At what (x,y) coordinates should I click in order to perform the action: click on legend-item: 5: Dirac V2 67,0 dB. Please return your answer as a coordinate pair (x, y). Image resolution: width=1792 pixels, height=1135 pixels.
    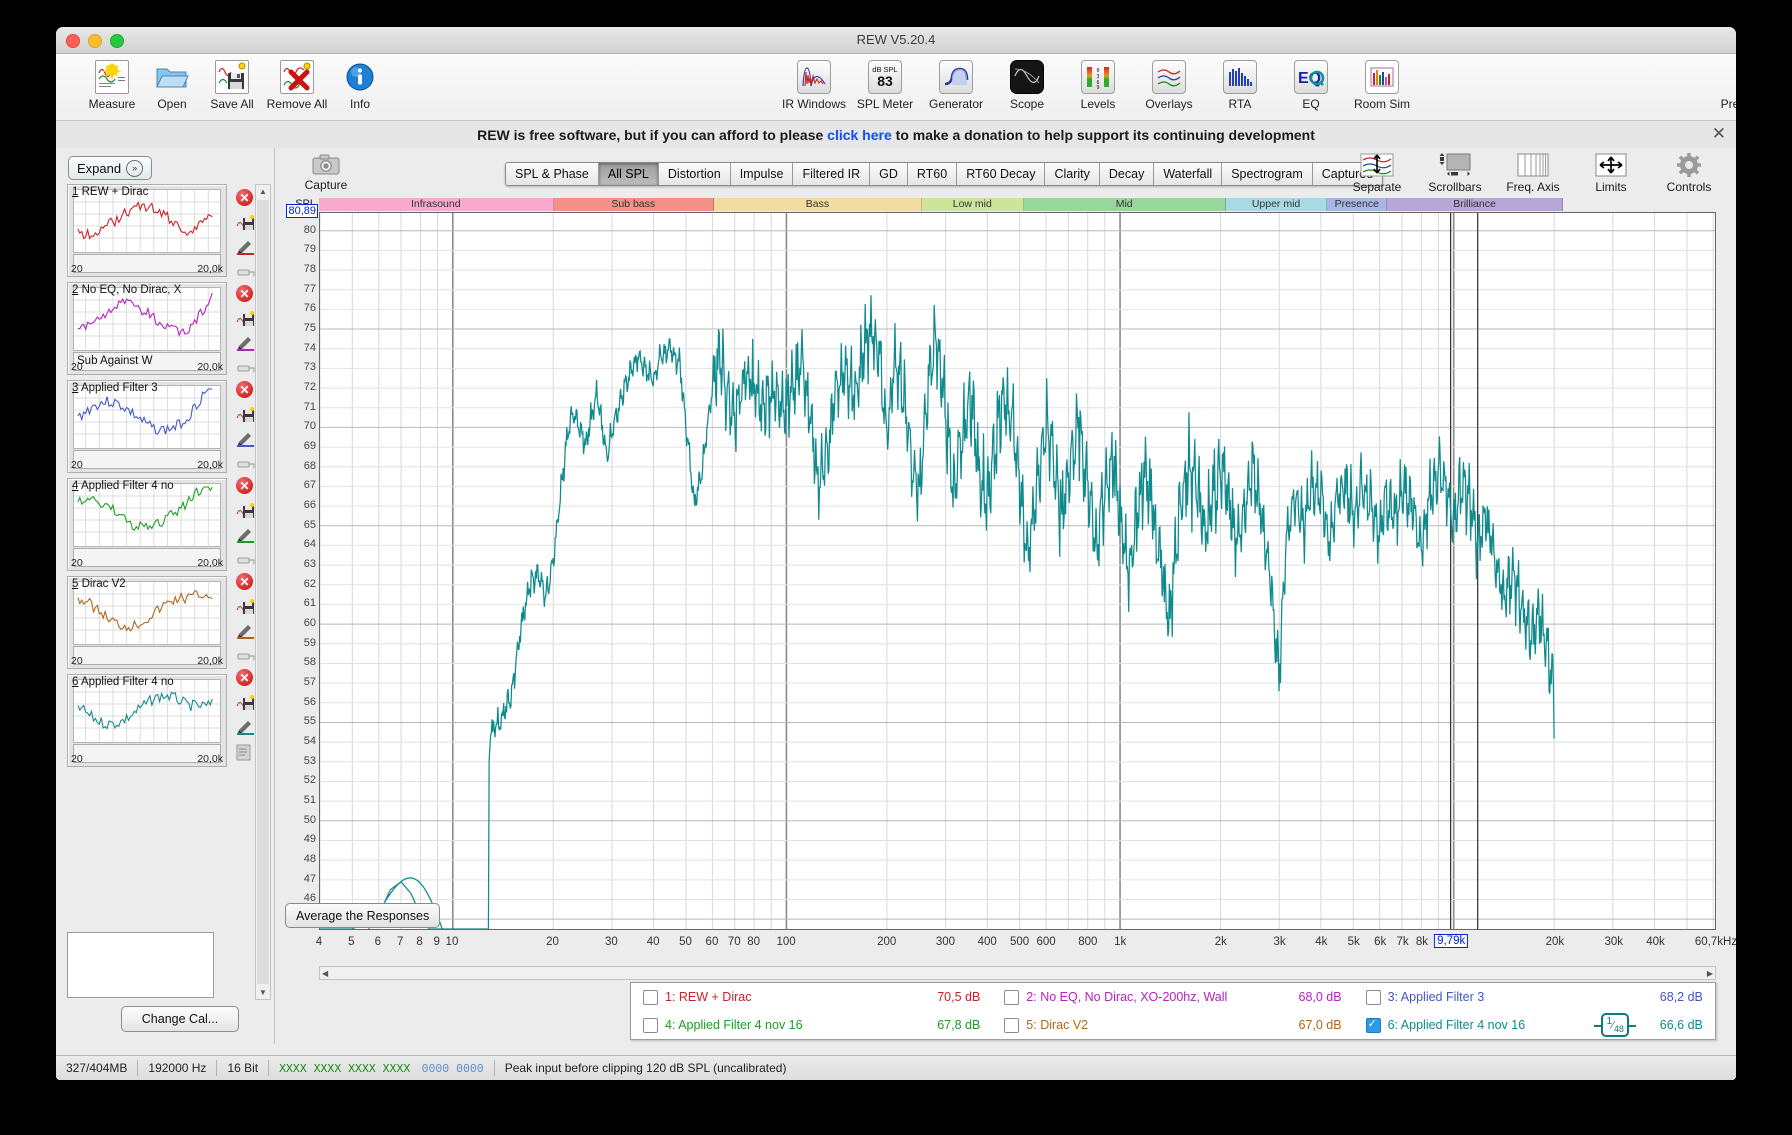
    Looking at the image, I should click on (1172, 1025).